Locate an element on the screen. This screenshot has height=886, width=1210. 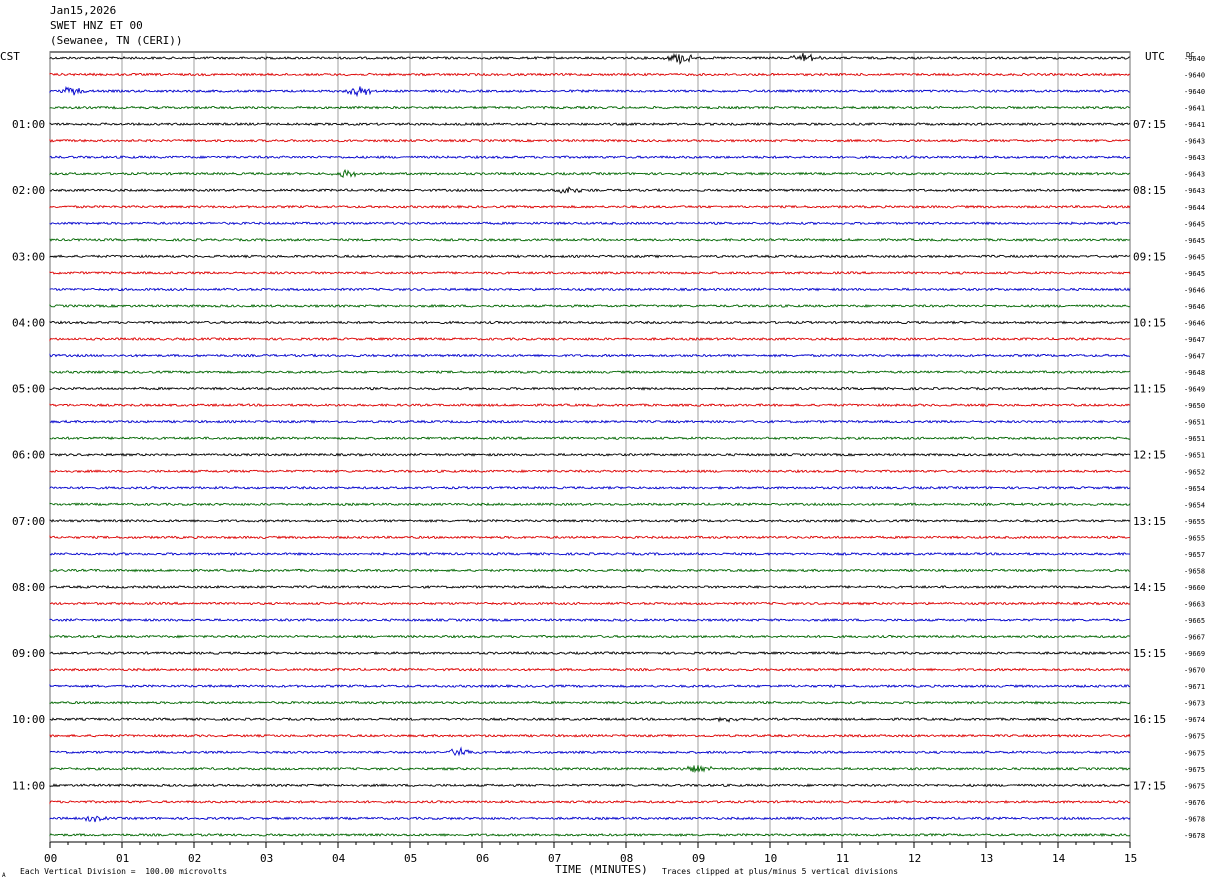
dc-offset-label: -9669 is located at coordinates (1194, 654).